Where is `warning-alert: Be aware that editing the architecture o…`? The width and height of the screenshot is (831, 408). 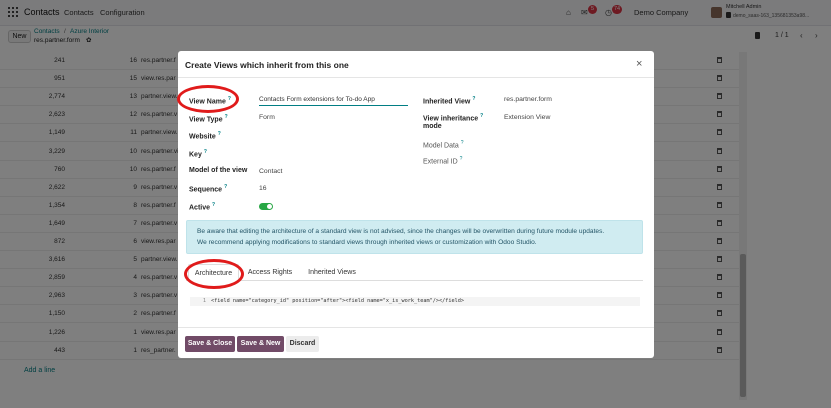 warning-alert: Be aware that editing the architecture o… is located at coordinates (414, 237).